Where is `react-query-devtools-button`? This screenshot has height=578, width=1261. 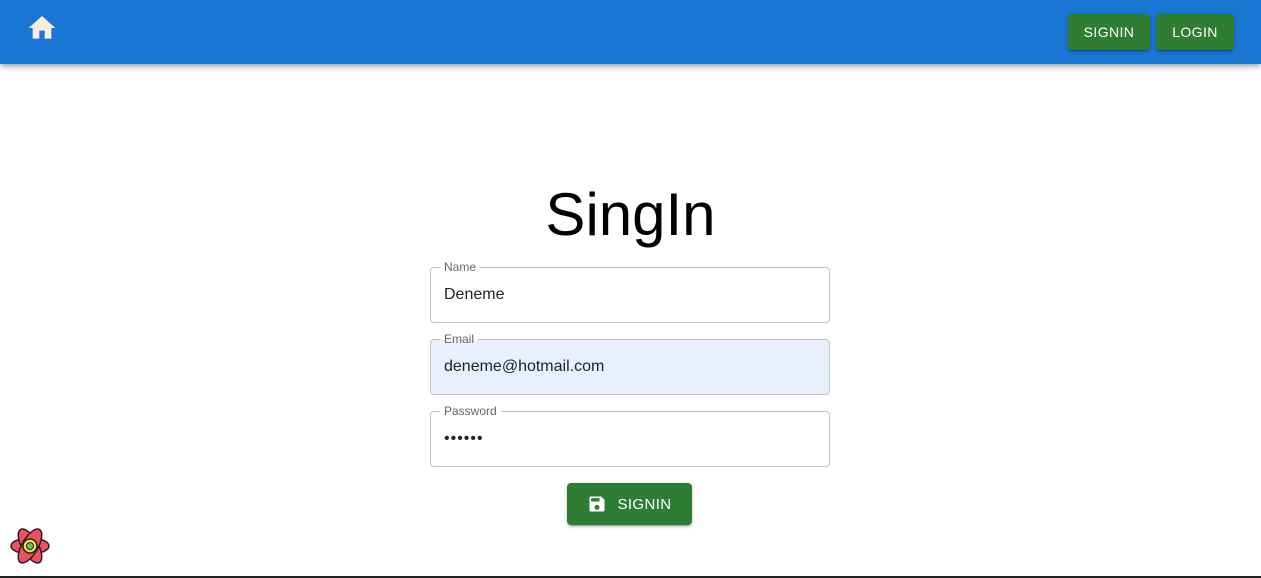 react-query-devtools-button is located at coordinates (30, 546).